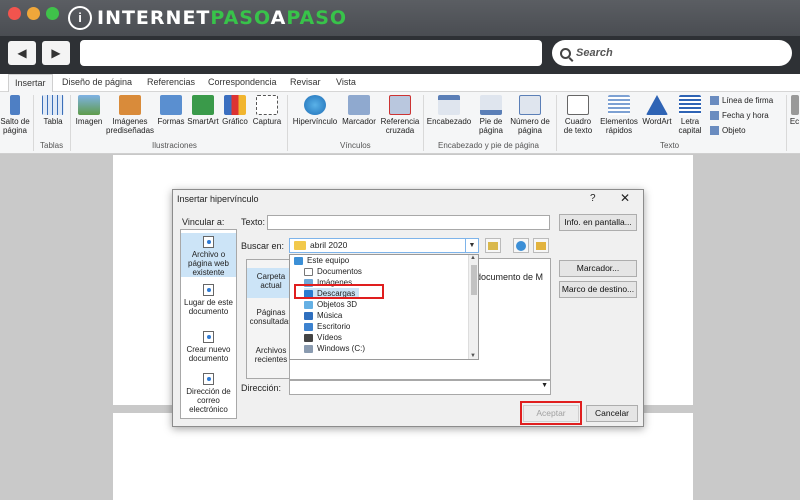 The height and width of the screenshot is (500, 800). What do you see at coordinates (491, 126) in the screenshot?
I see `pie-label: Pie de página` at bounding box center [491, 126].